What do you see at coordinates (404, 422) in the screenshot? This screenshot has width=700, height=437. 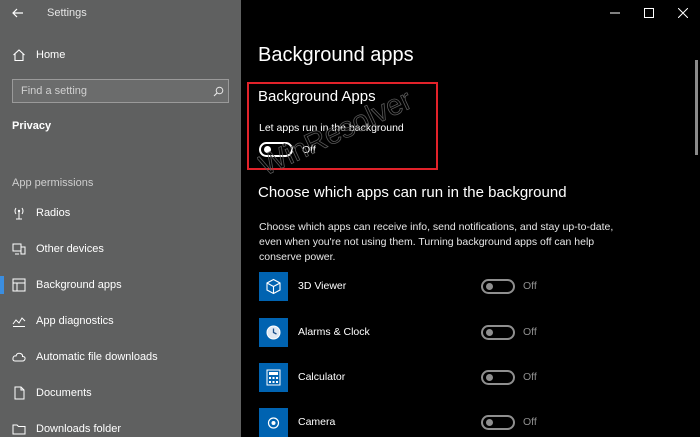 I see `app-row-camera: Camera Off` at bounding box center [404, 422].